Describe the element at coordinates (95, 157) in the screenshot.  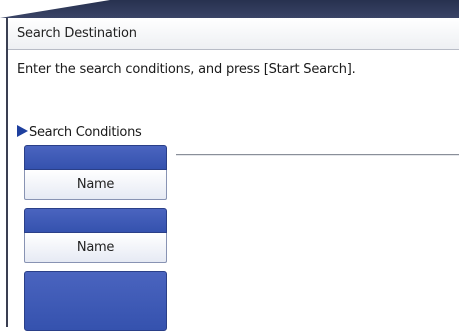
I see `condition-1-value-bar` at that location.